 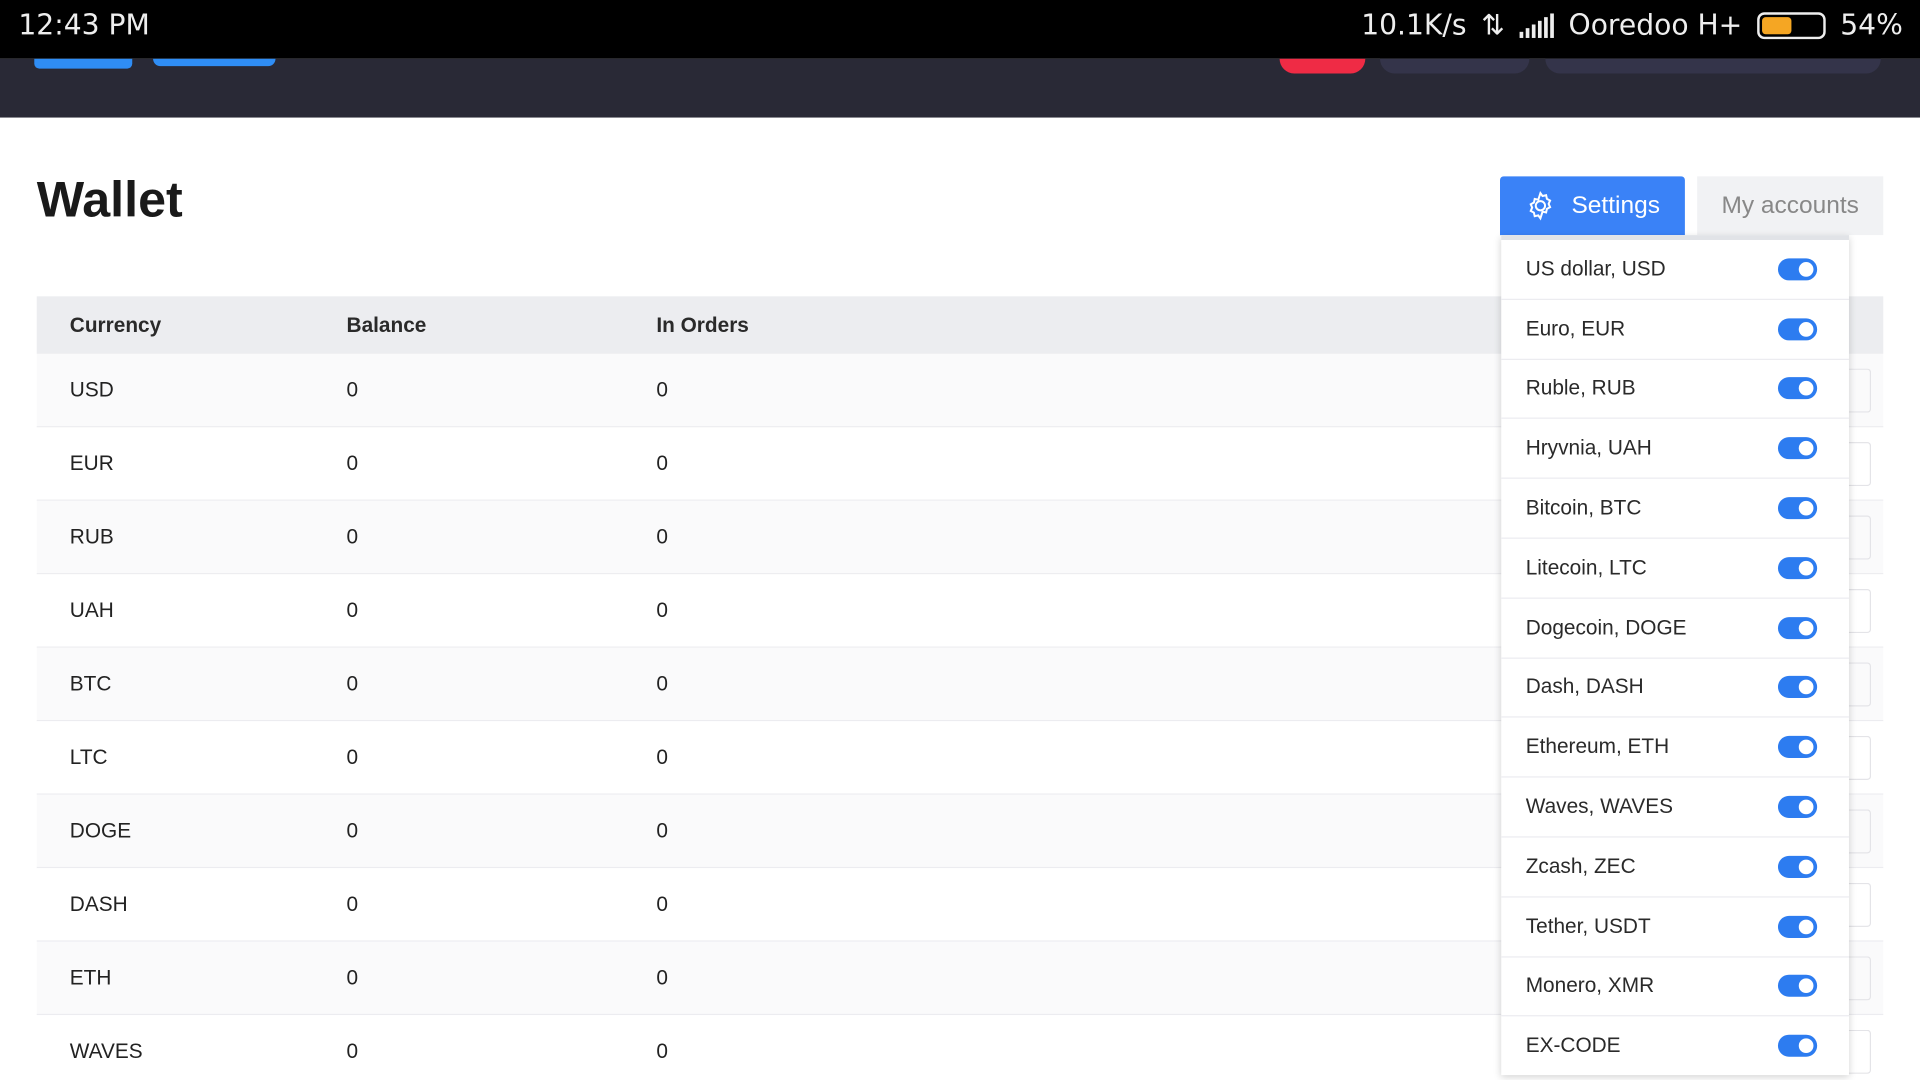 What do you see at coordinates (109, 199) in the screenshot?
I see `page-title: Wallet` at bounding box center [109, 199].